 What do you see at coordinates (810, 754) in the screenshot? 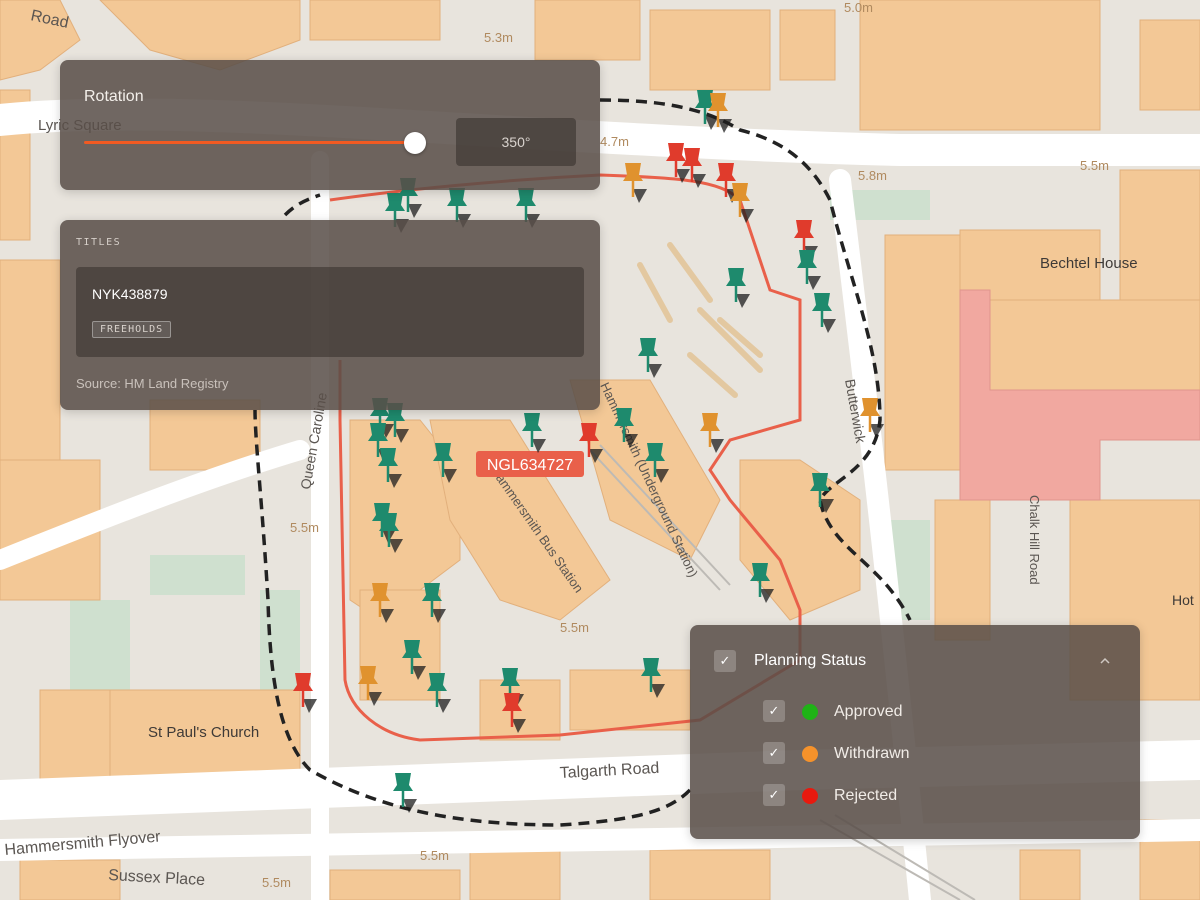
I see `withdrawn-color-dot` at bounding box center [810, 754].